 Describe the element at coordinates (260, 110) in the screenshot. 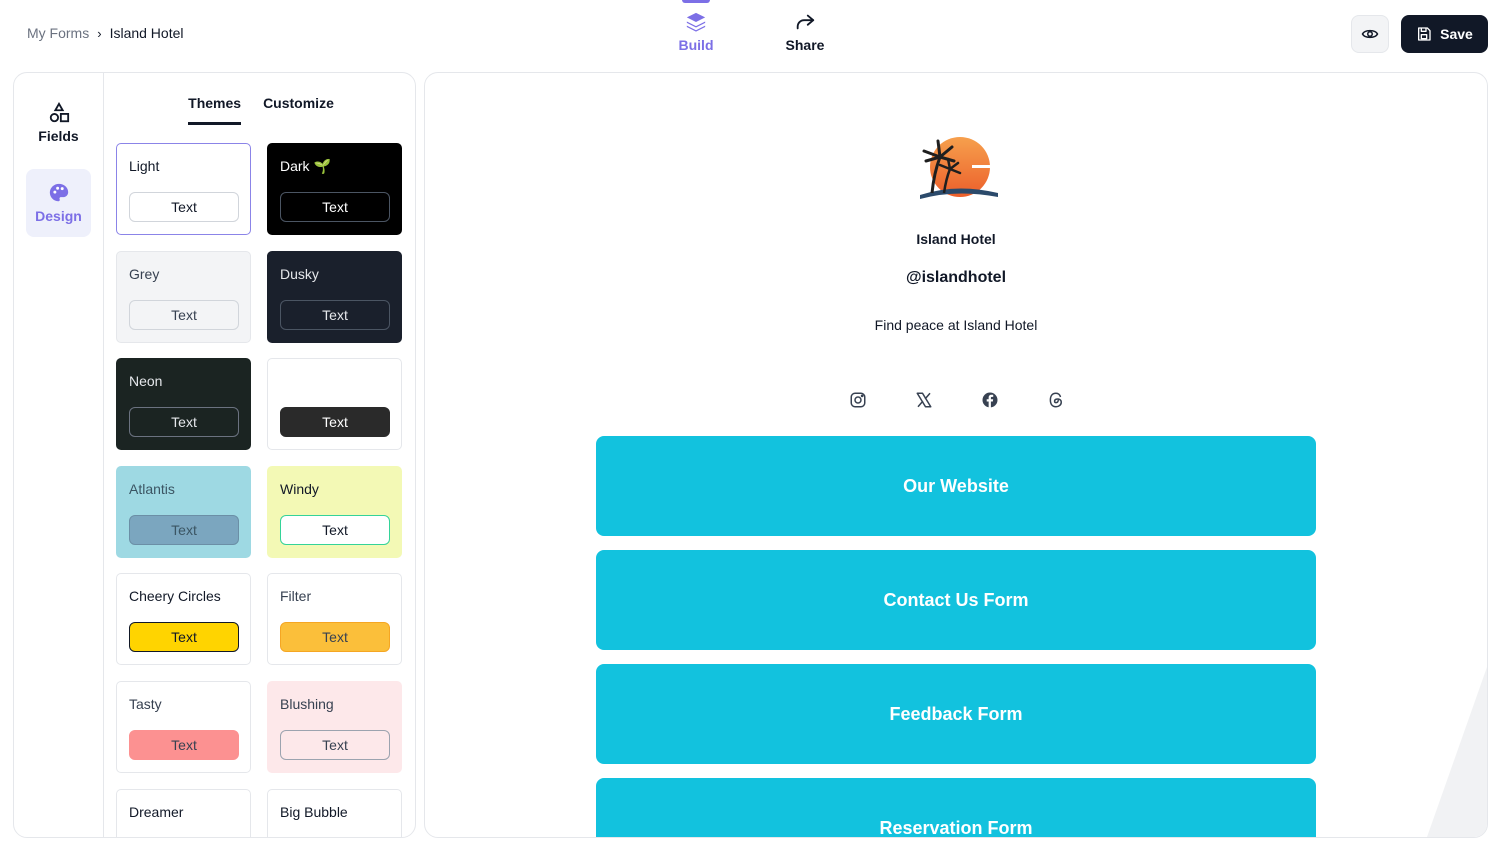

I see `design-subtabs: Themes Customize` at that location.